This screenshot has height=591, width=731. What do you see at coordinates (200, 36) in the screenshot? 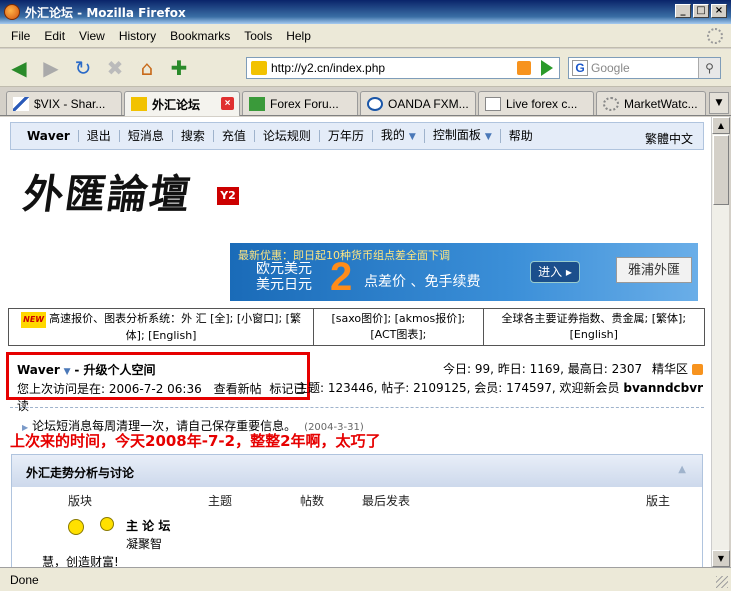
I see `menu-bookmarks: Bookmarks` at bounding box center [200, 36].